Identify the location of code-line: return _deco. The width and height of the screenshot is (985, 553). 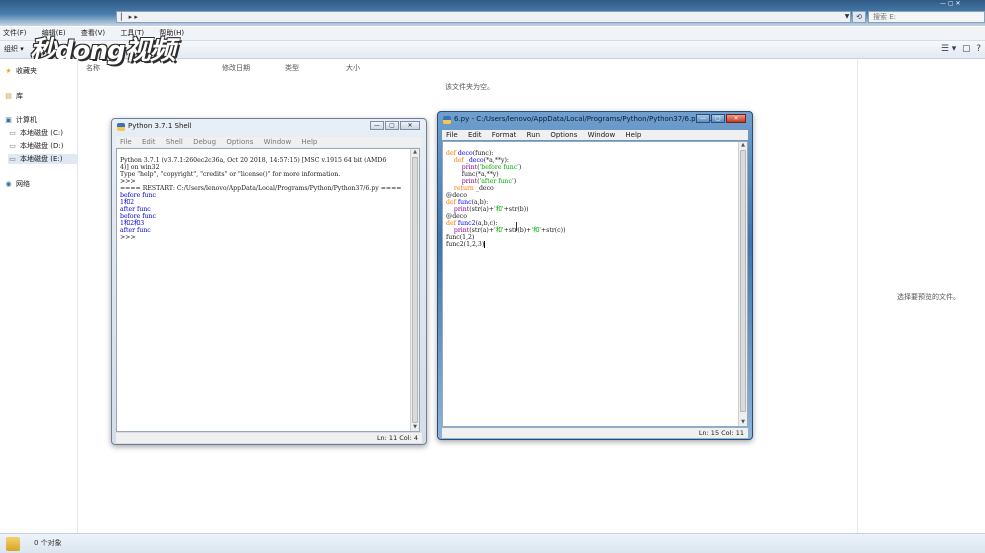
(470, 188).